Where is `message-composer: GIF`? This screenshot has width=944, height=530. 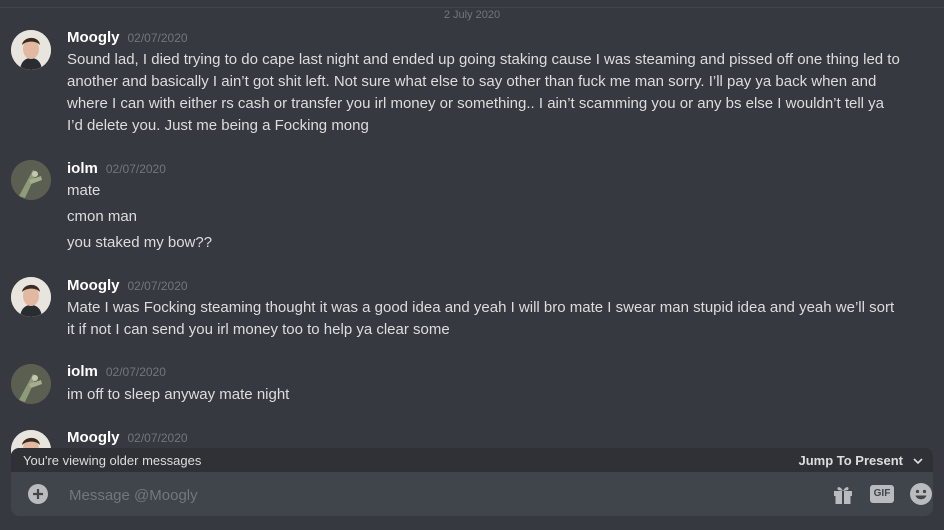
message-composer: GIF is located at coordinates (472, 494).